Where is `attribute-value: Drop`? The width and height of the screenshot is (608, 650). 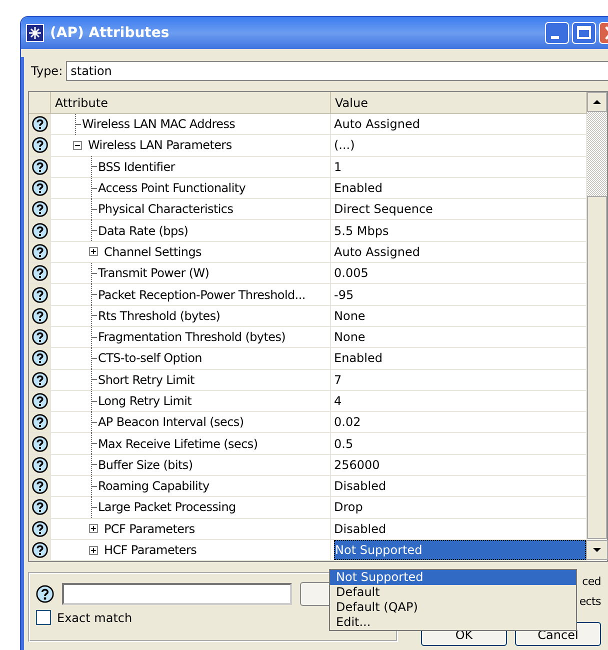 attribute-value: Drop is located at coordinates (348, 507).